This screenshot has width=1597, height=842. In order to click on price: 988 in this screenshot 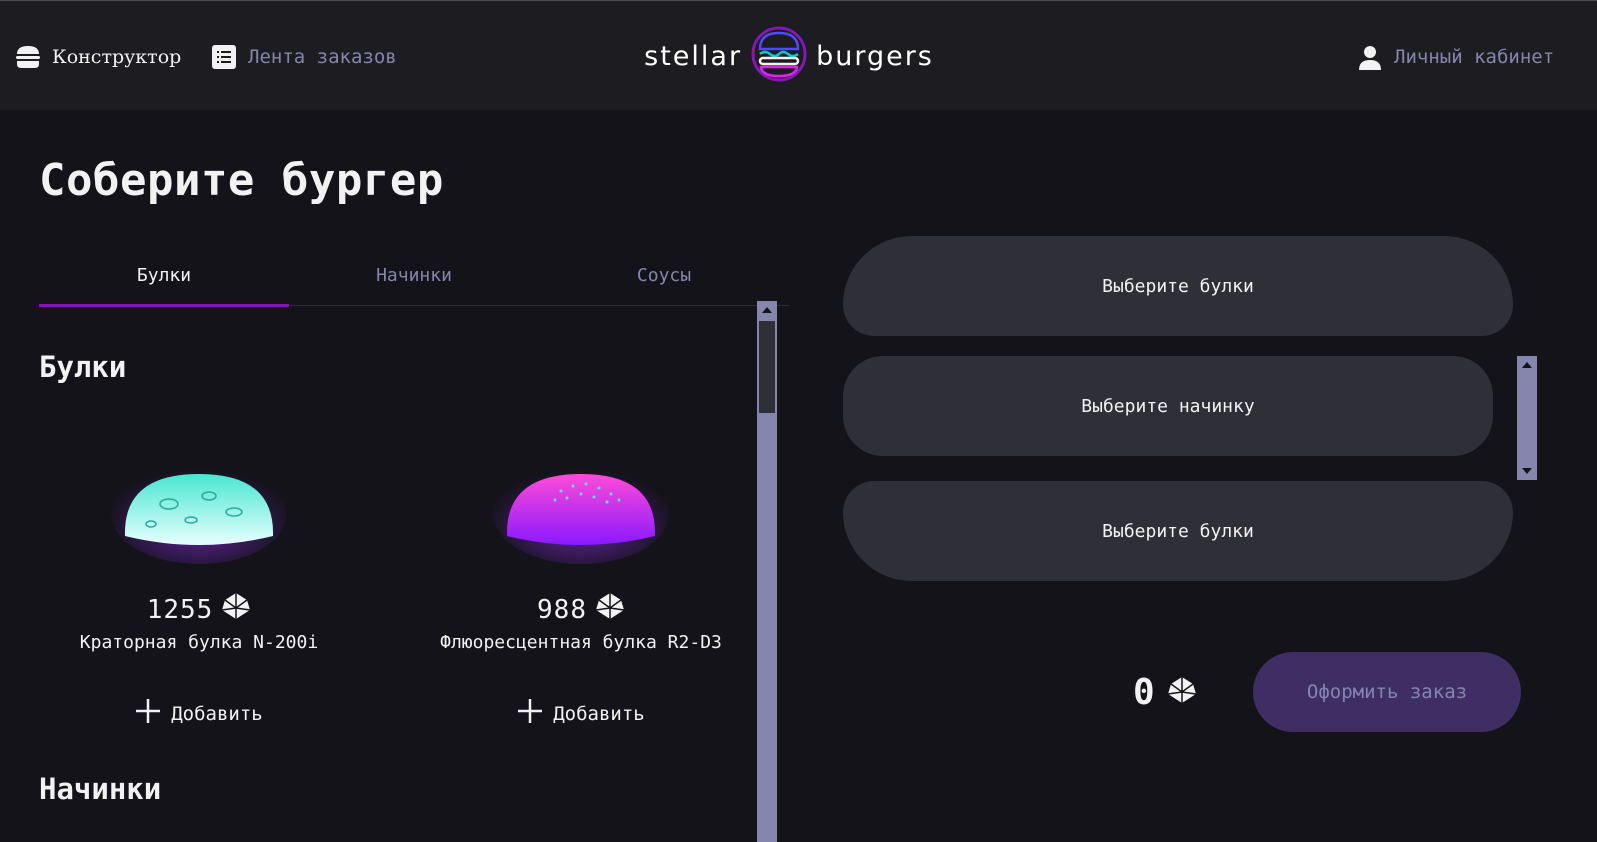, I will do `click(581, 609)`.